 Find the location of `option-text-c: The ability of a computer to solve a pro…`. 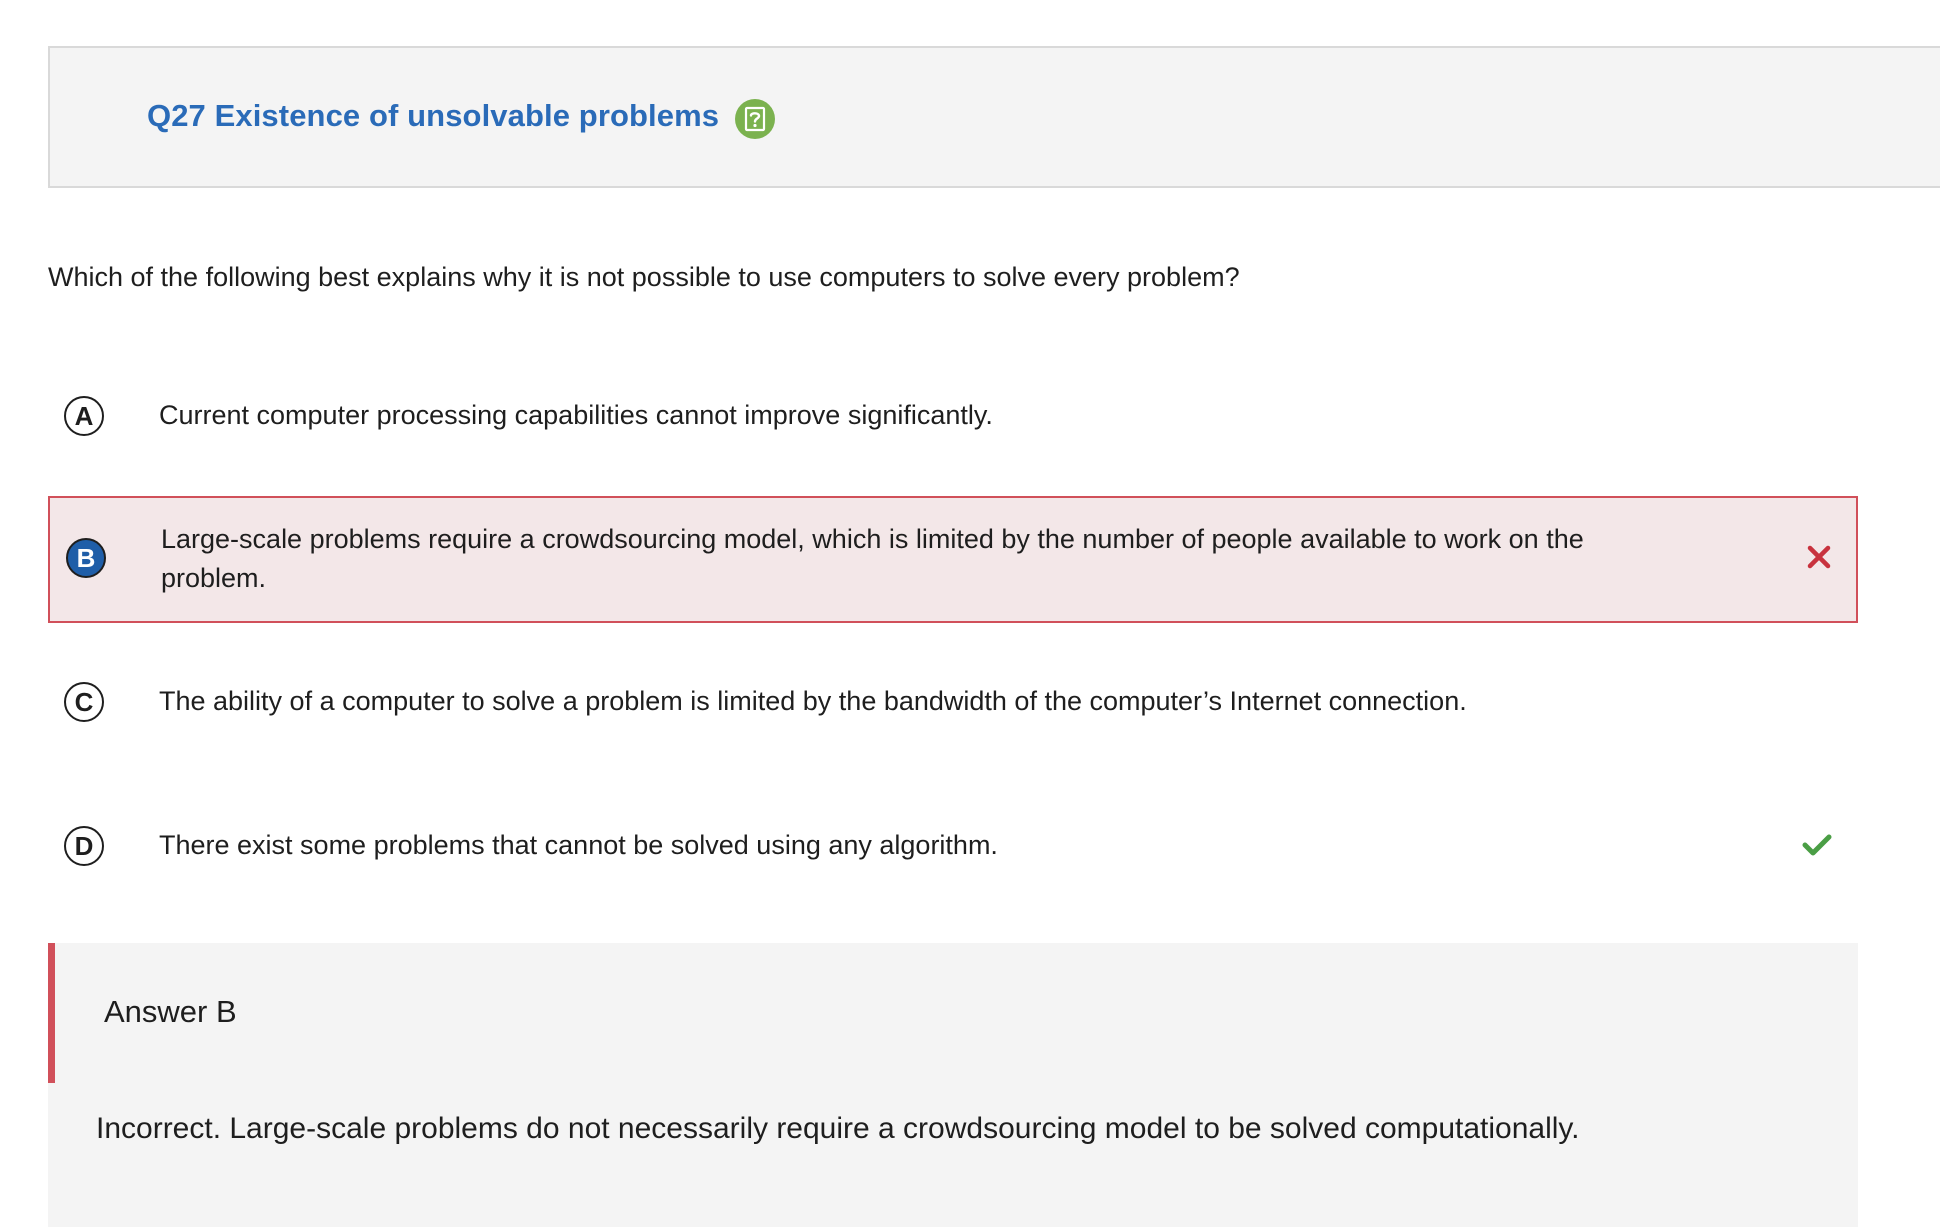

option-text-c: The ability of a computer to solve a pro… is located at coordinates (813, 701).